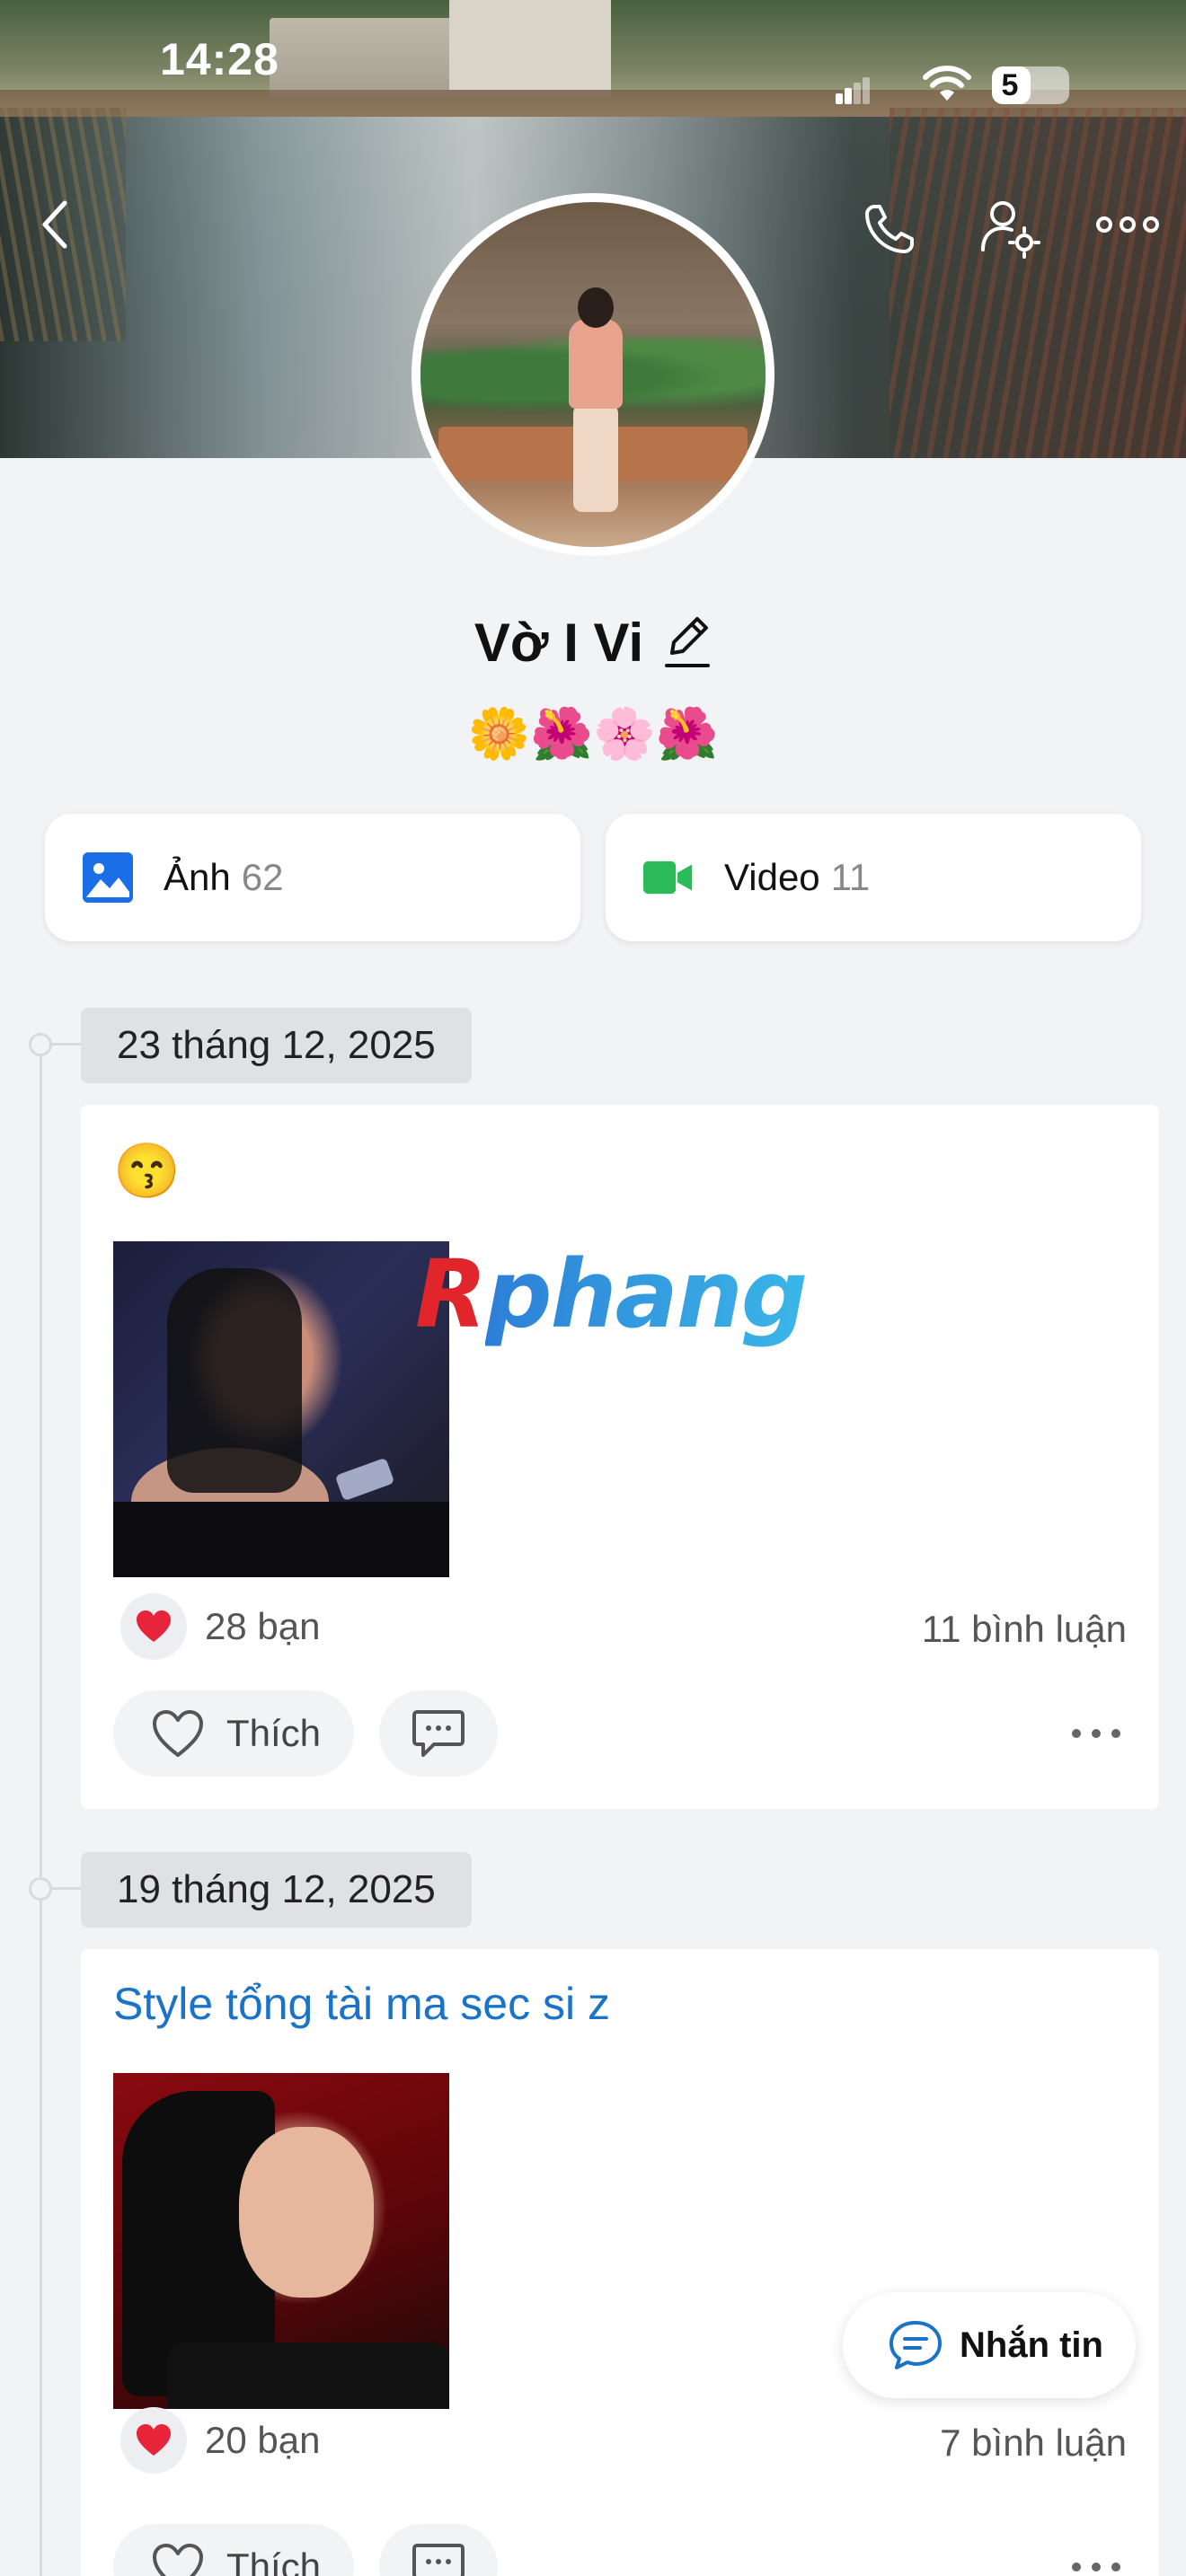  I want to click on reaction-summary: 20 bạn, so click(220, 2440).